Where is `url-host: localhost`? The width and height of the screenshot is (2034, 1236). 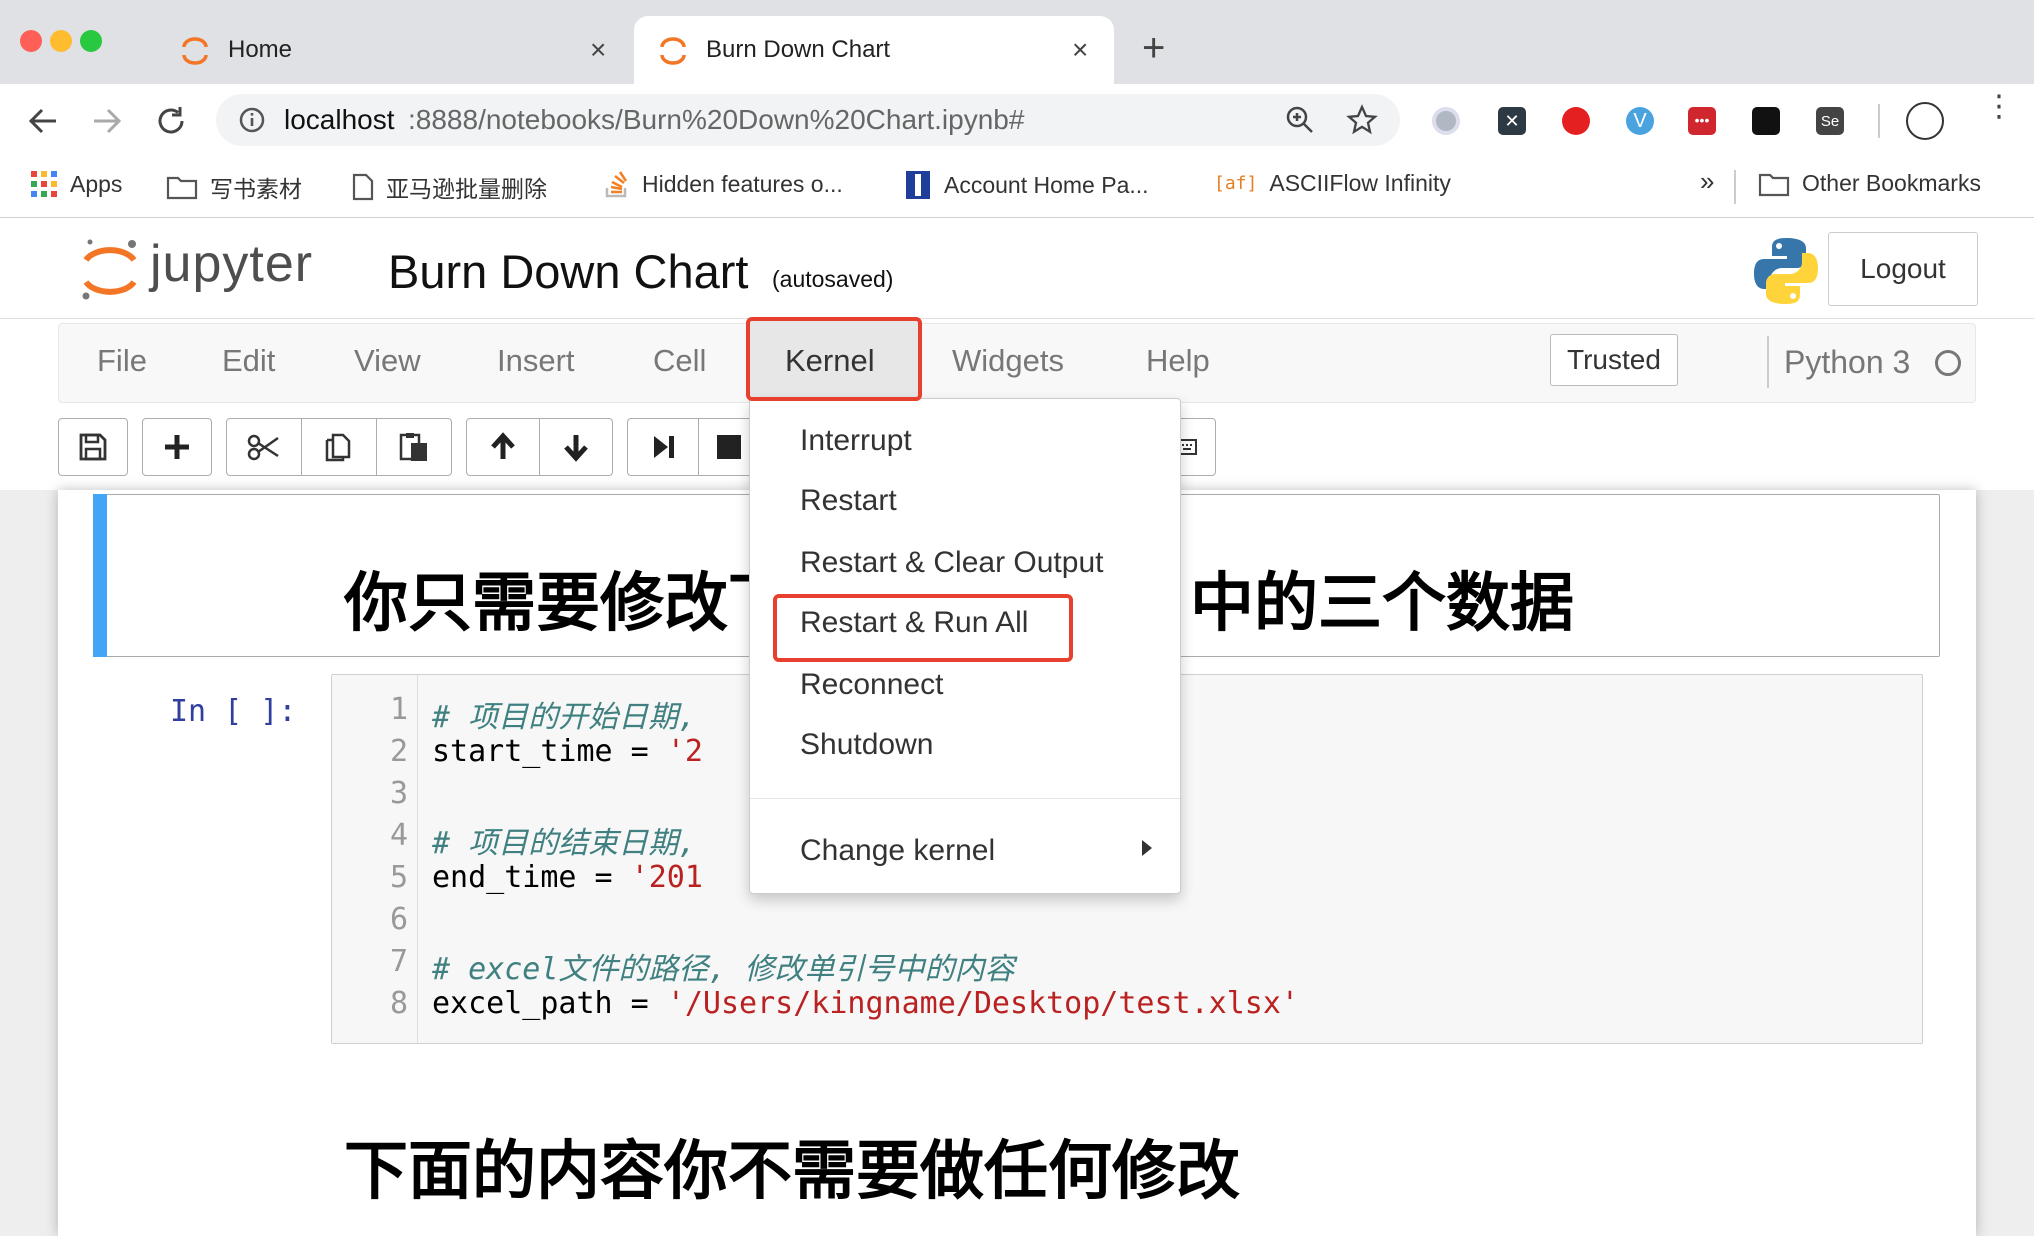 url-host: localhost is located at coordinates (339, 119).